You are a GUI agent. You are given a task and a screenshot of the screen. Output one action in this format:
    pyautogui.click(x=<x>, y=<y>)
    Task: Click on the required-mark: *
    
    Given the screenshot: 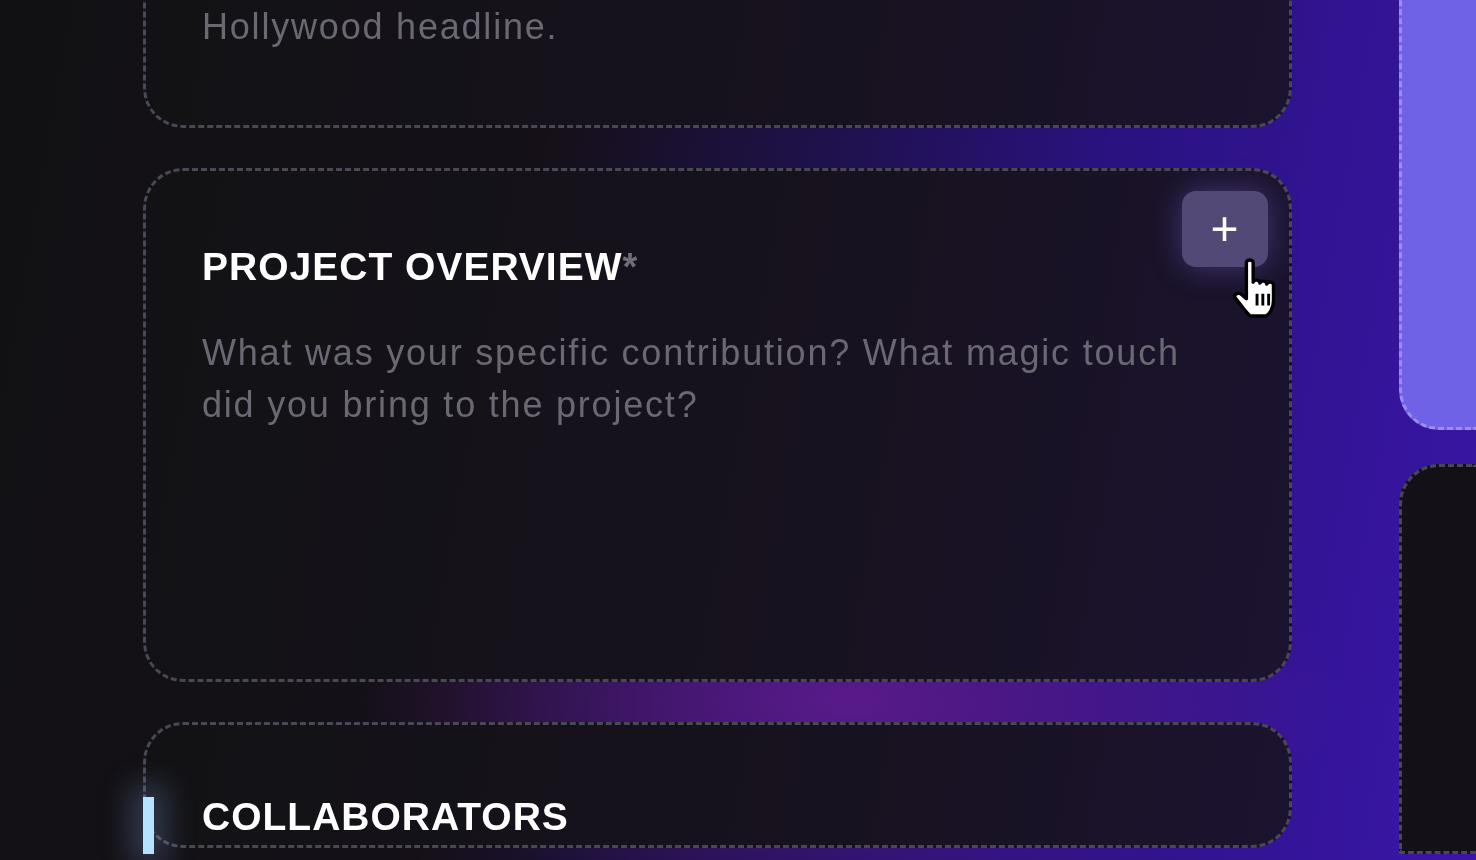 What is the action you would take?
    pyautogui.click(x=630, y=267)
    